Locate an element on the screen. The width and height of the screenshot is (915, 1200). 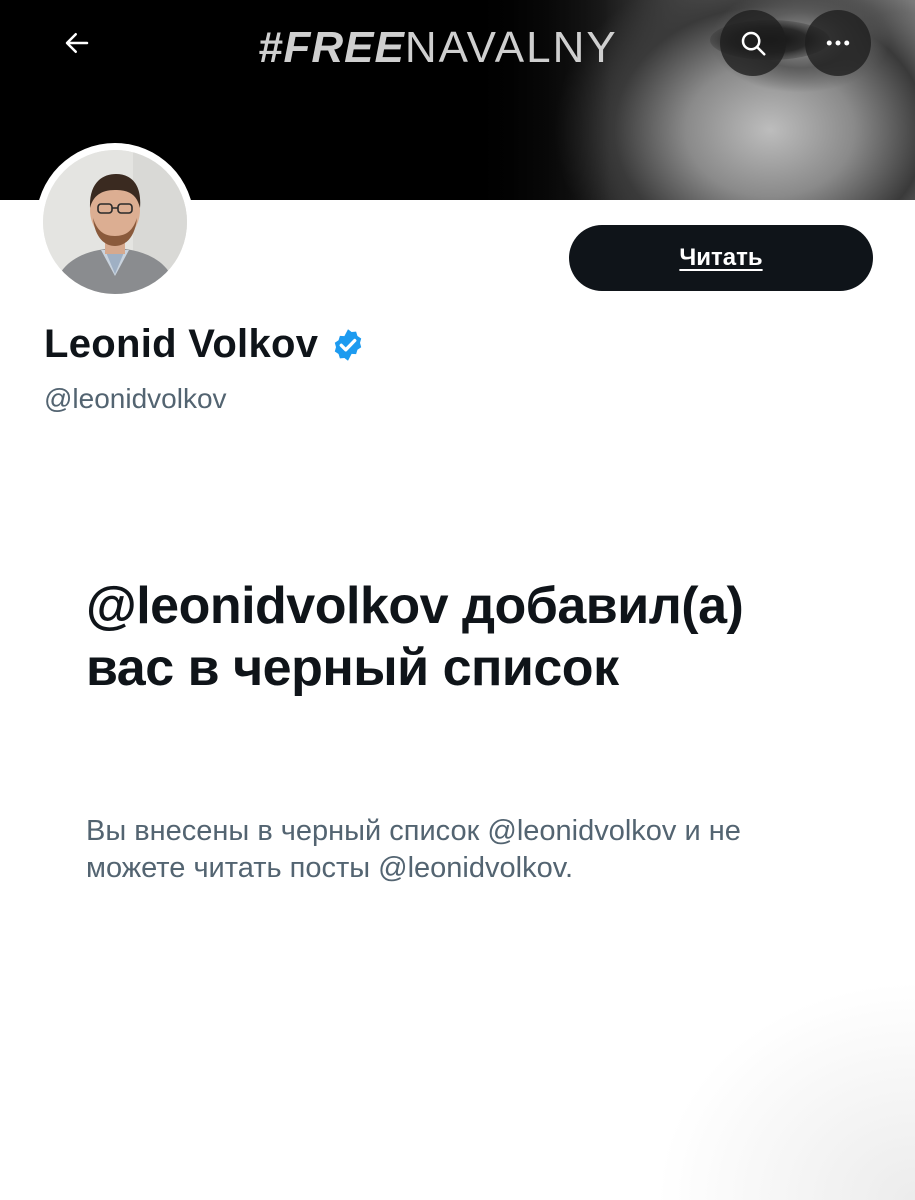
more-button is located at coordinates (838, 43).